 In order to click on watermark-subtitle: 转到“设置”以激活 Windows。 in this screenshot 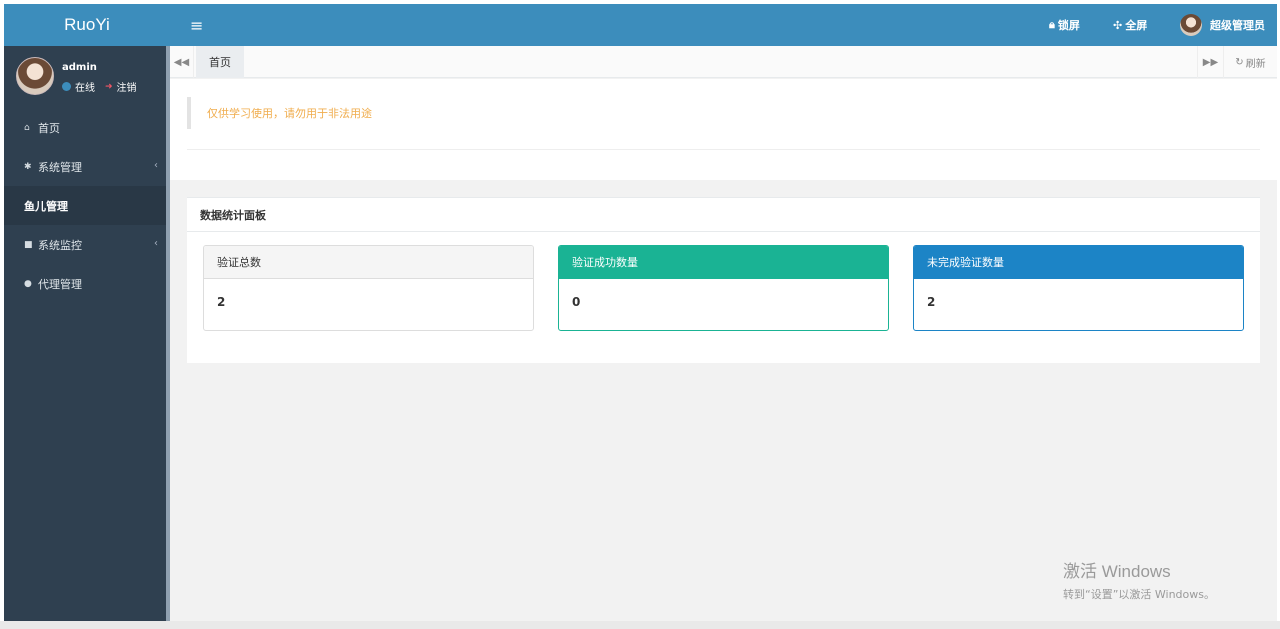, I will do `click(1139, 594)`.